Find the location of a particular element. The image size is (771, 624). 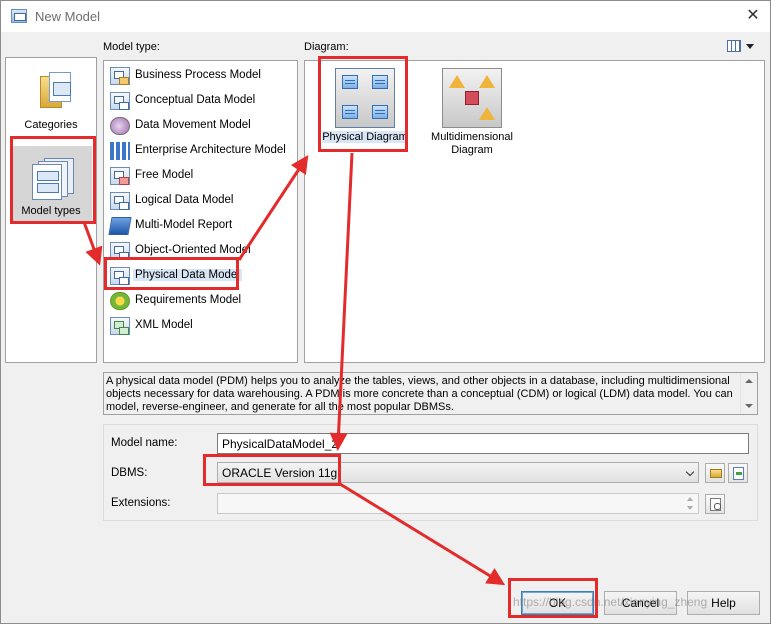

diagram-caption: Physical Diagram is located at coordinates (365, 137).